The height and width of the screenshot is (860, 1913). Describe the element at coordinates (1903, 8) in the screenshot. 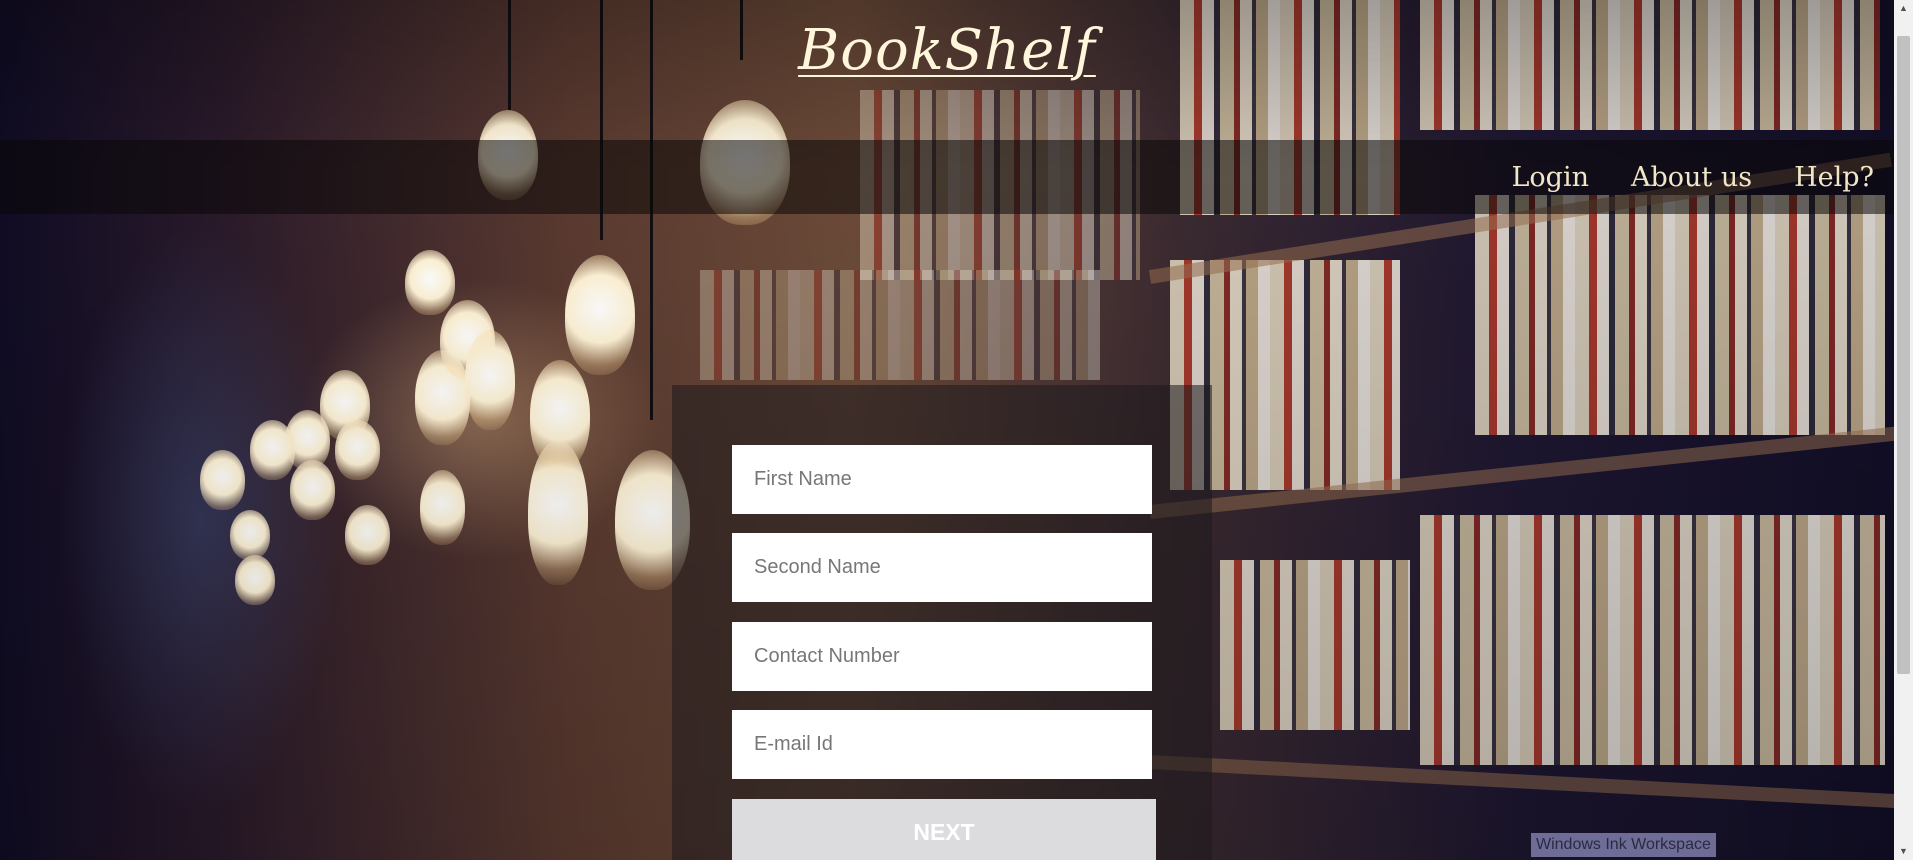

I see `chevron-up-icon: ▲` at that location.